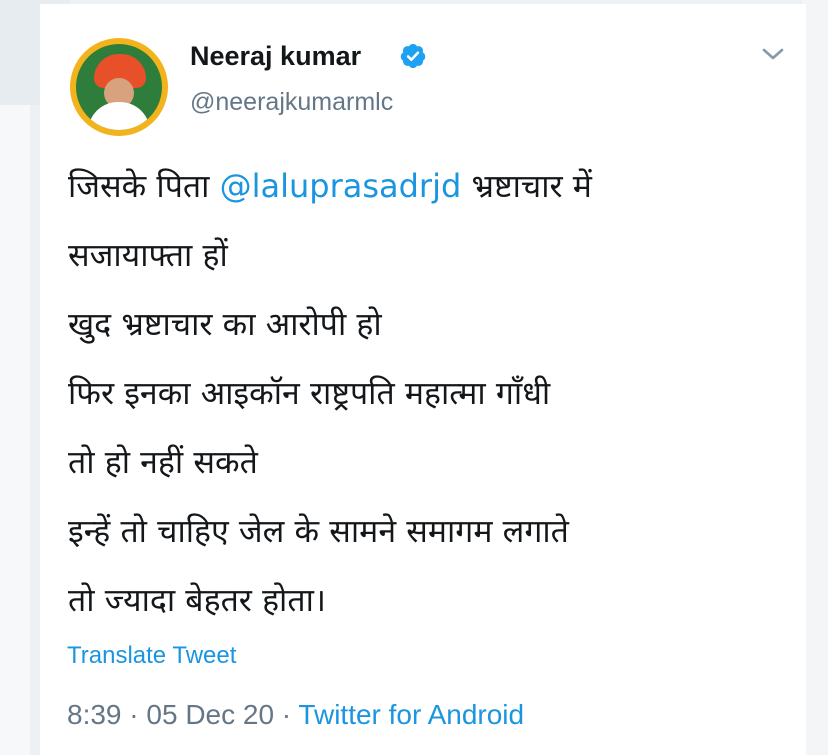  What do you see at coordinates (119, 116) in the screenshot?
I see `avatar-shirt` at bounding box center [119, 116].